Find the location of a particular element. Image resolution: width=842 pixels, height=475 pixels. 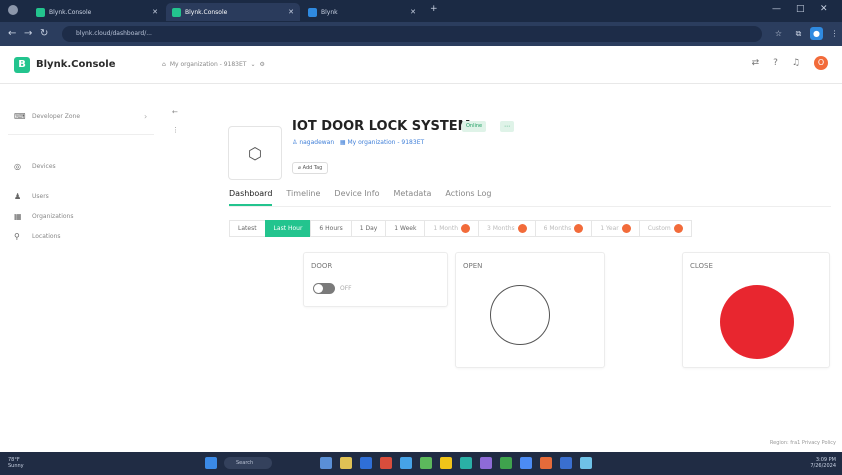

sidebar-item-users: ♟ Users is located at coordinates (31, 196).